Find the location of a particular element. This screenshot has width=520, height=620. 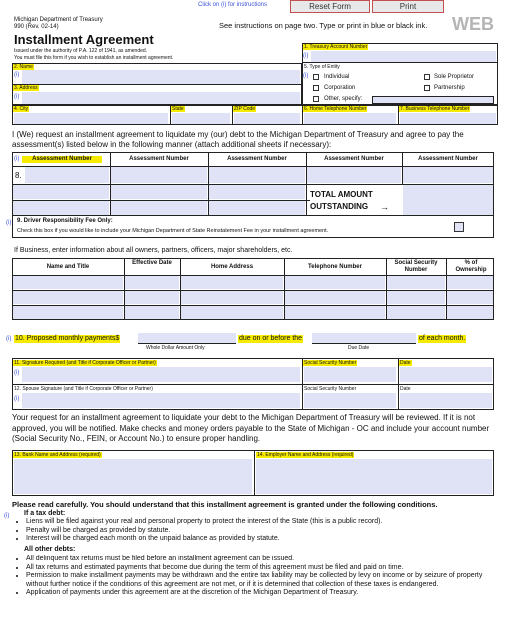

bank-label: 13. Bank Name and Address (required) is located at coordinates (57, 455).